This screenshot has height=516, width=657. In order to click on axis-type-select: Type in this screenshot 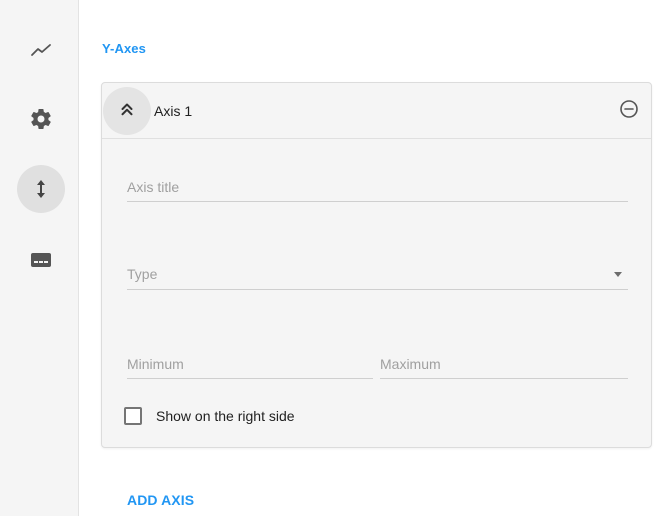, I will do `click(377, 275)`.